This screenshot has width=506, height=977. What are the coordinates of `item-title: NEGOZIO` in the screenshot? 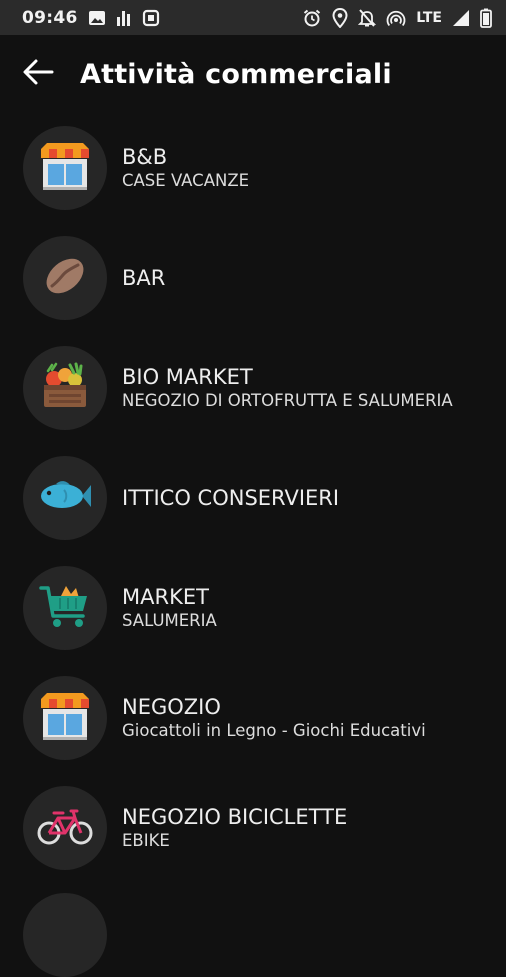 It's located at (171, 707).